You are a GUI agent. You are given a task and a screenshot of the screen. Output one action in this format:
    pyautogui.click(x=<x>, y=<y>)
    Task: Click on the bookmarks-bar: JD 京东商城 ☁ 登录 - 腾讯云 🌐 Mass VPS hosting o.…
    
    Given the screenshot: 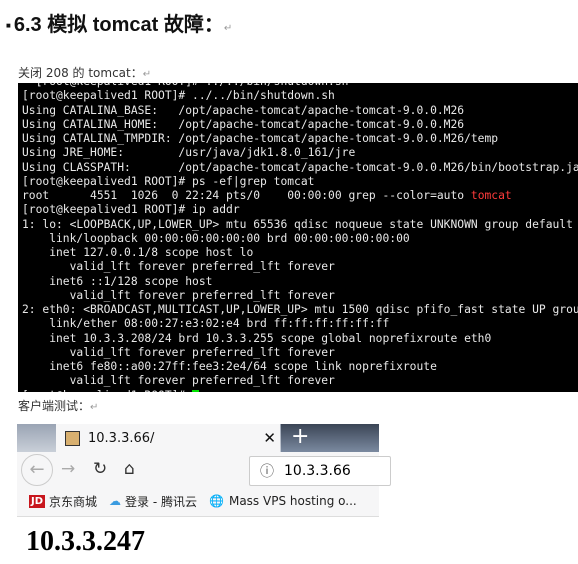 What is the action you would take?
    pyautogui.click(x=198, y=501)
    